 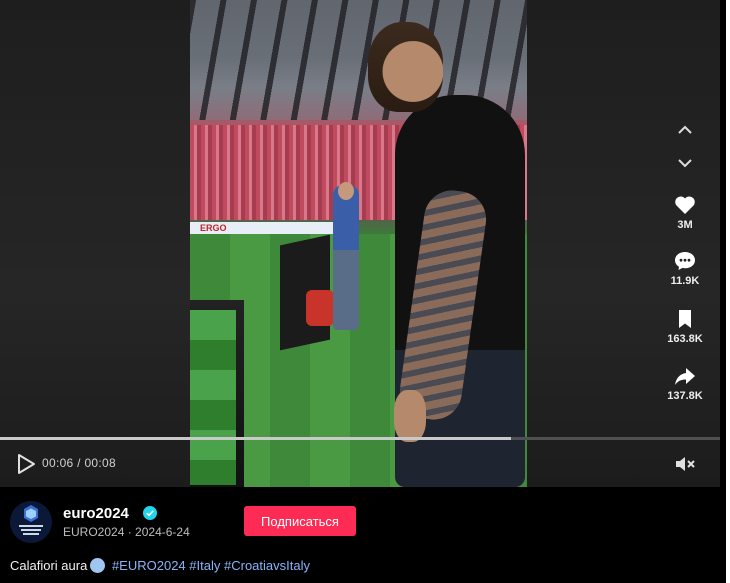 I want to click on hashtag-link: #CroatiavsItaly, so click(x=267, y=565).